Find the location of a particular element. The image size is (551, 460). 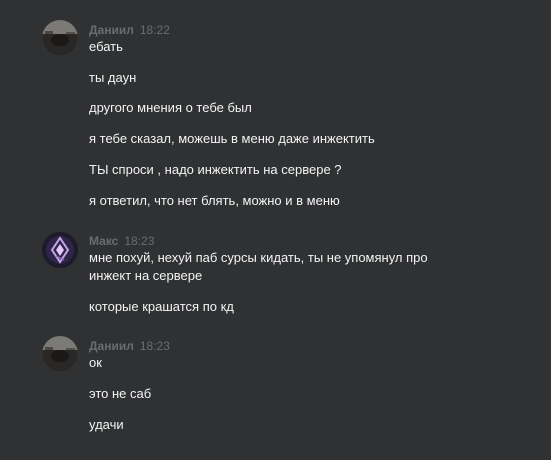

message-text: я ответил, что нет блять, можно и в меню is located at coordinates (214, 200).